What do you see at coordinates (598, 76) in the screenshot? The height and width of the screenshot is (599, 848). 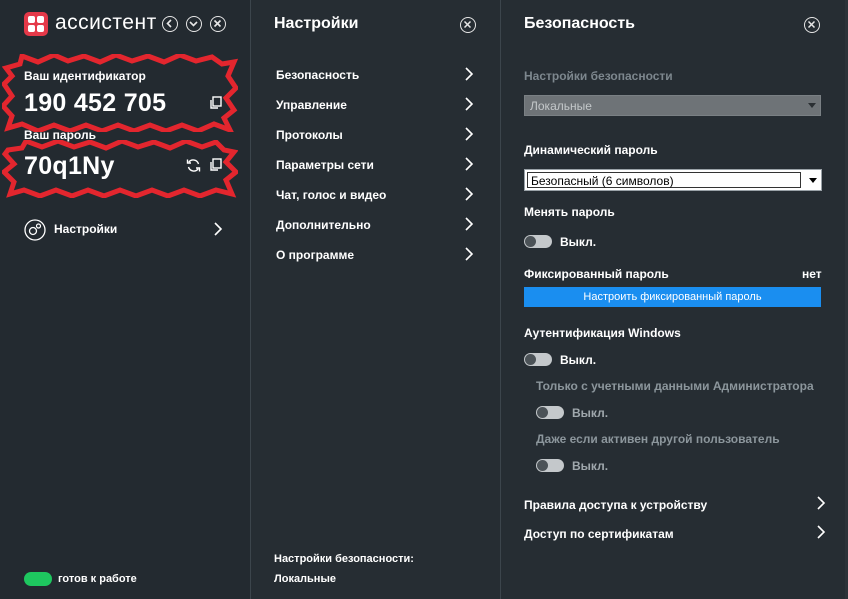 I see `security-settings-label: Настройки безопасности` at bounding box center [598, 76].